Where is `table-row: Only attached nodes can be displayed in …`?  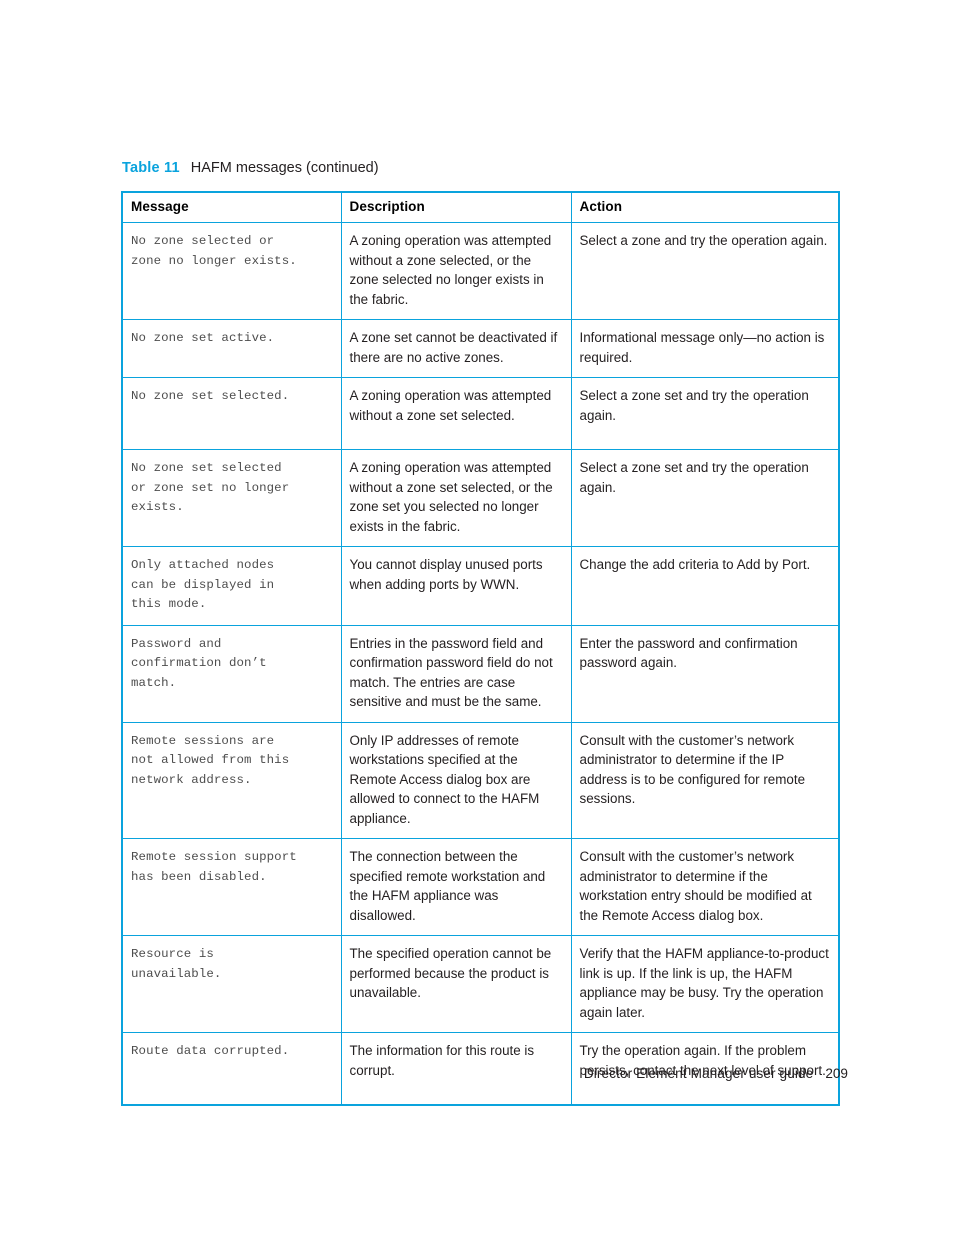
table-row: Only attached nodes can be displayed in … is located at coordinates (480, 586).